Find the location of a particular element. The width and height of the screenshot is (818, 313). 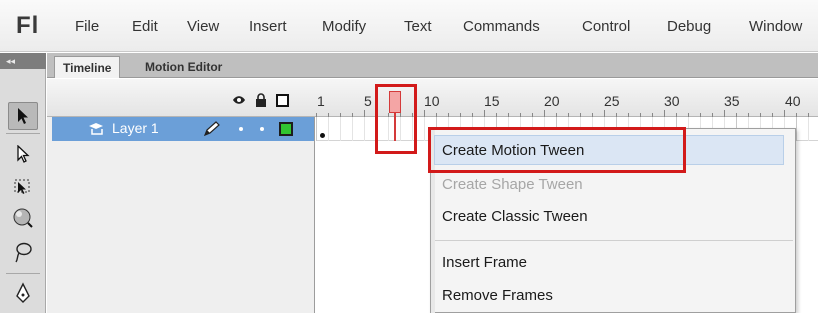

menu-insert-frame: Insert Frame is located at coordinates (484, 262).